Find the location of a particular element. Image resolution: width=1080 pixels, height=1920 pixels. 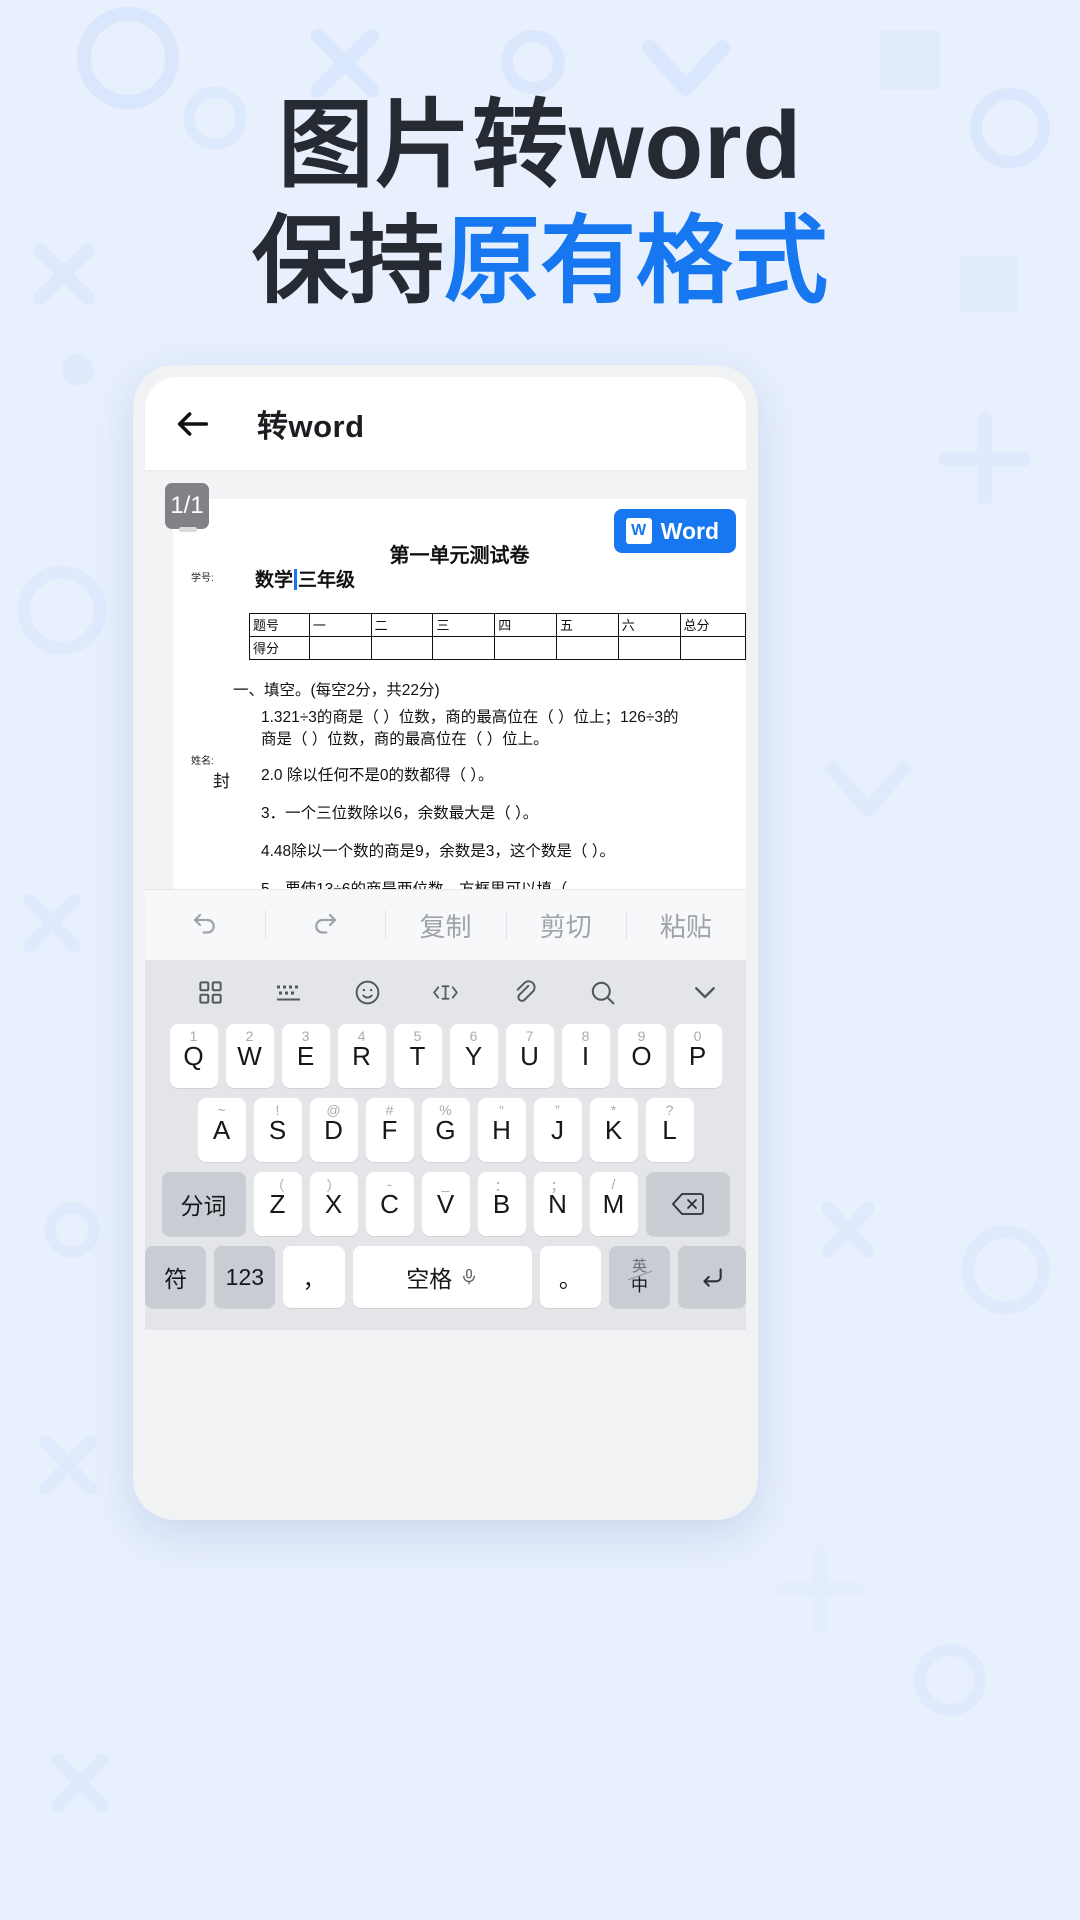

key-r: 4R is located at coordinates (361, 1056).